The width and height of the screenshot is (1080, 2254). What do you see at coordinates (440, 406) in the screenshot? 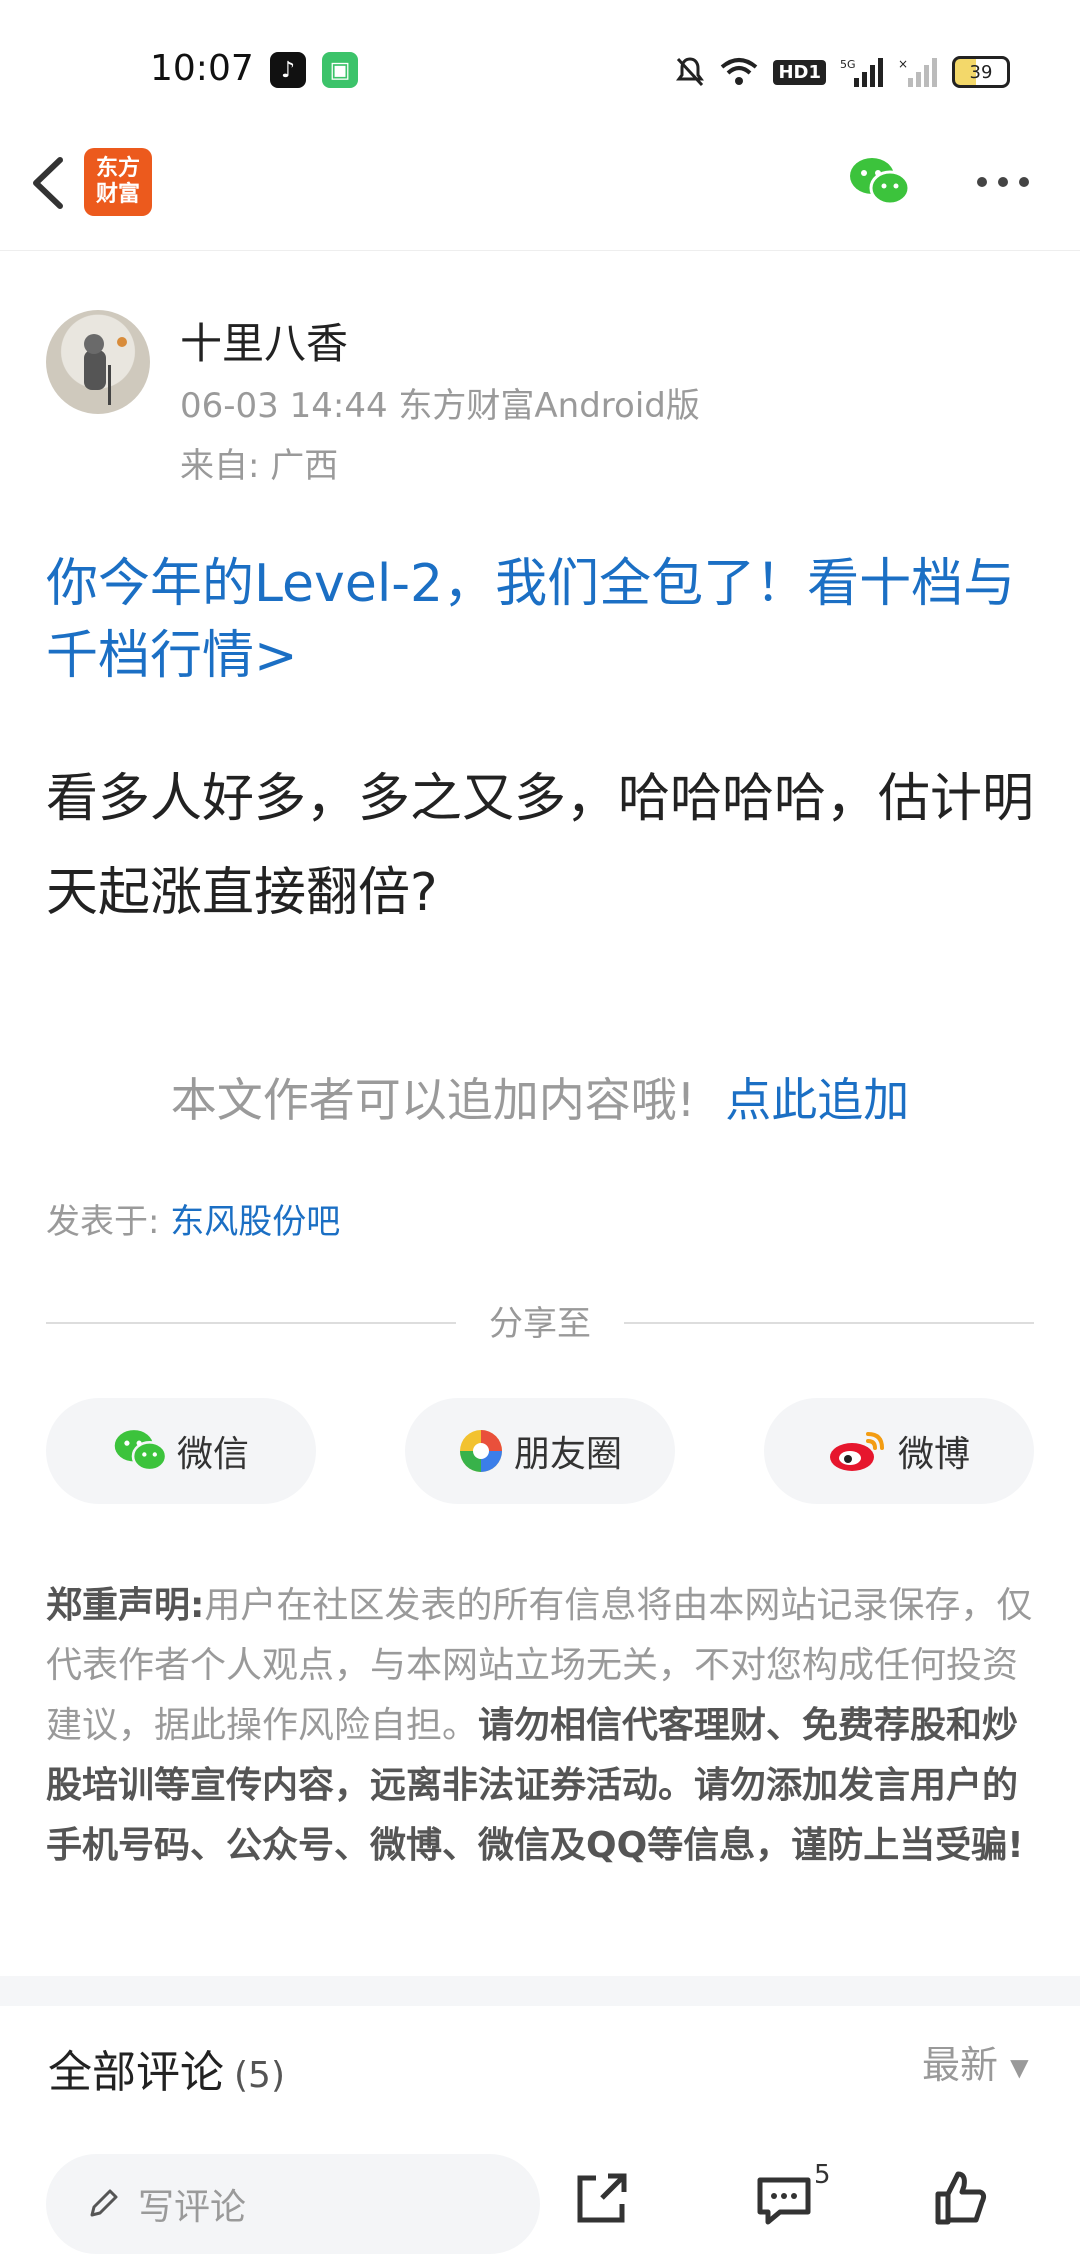
I see `post-meta: 06-03 14:44 东方财富Android版` at bounding box center [440, 406].